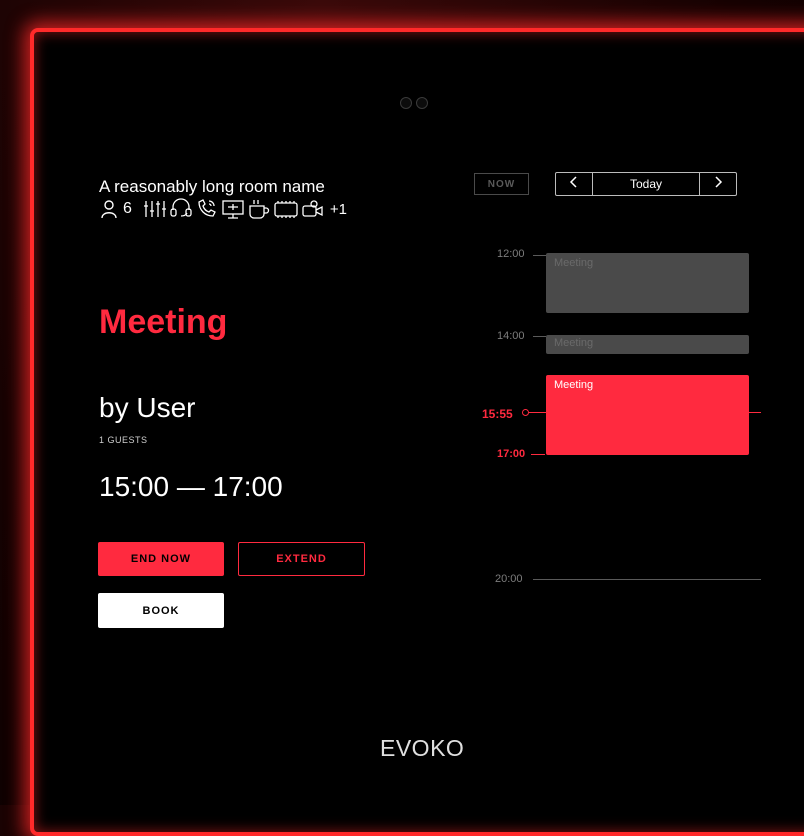 This screenshot has width=804, height=836. I want to click on day-navigator: Today, so click(646, 184).